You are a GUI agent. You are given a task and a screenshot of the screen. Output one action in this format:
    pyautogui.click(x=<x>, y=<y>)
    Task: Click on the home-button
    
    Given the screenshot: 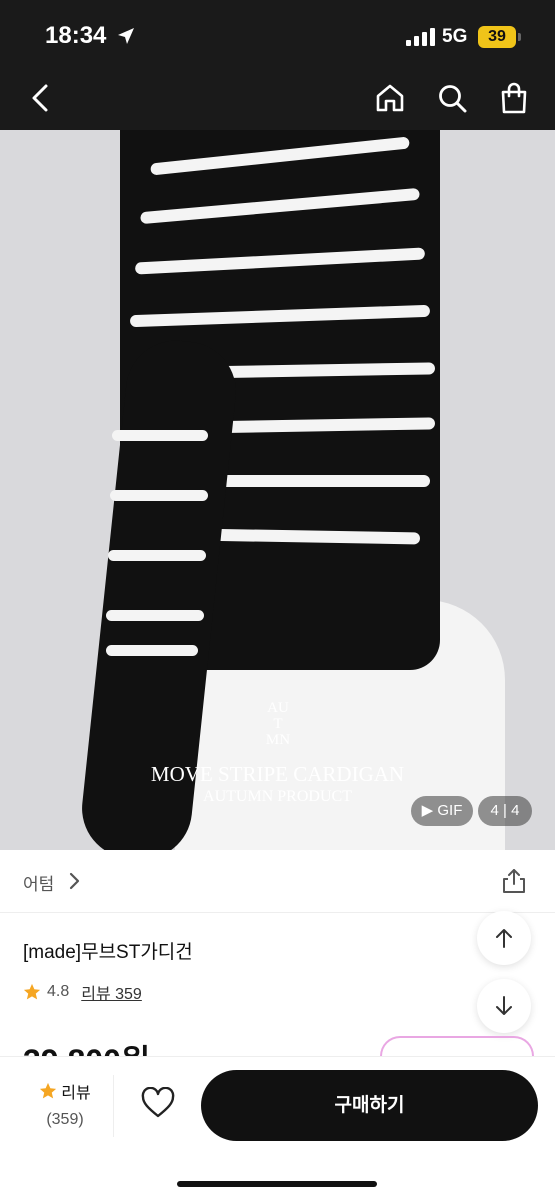 What is the action you would take?
    pyautogui.click(x=390, y=98)
    